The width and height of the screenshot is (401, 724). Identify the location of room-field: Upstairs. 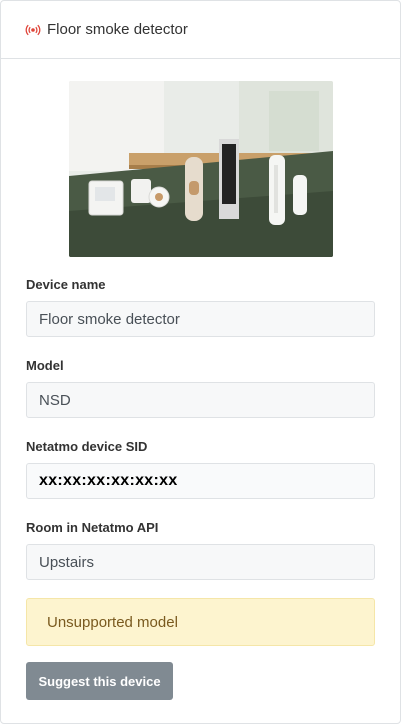
(200, 562).